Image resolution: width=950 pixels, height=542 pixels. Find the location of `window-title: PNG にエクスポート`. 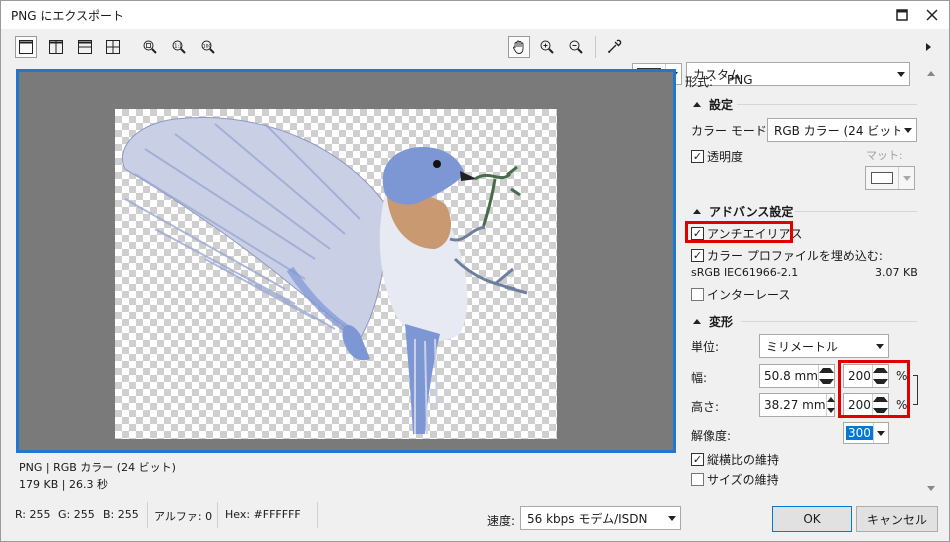

window-title: PNG にエクスポート is located at coordinates (67, 16).